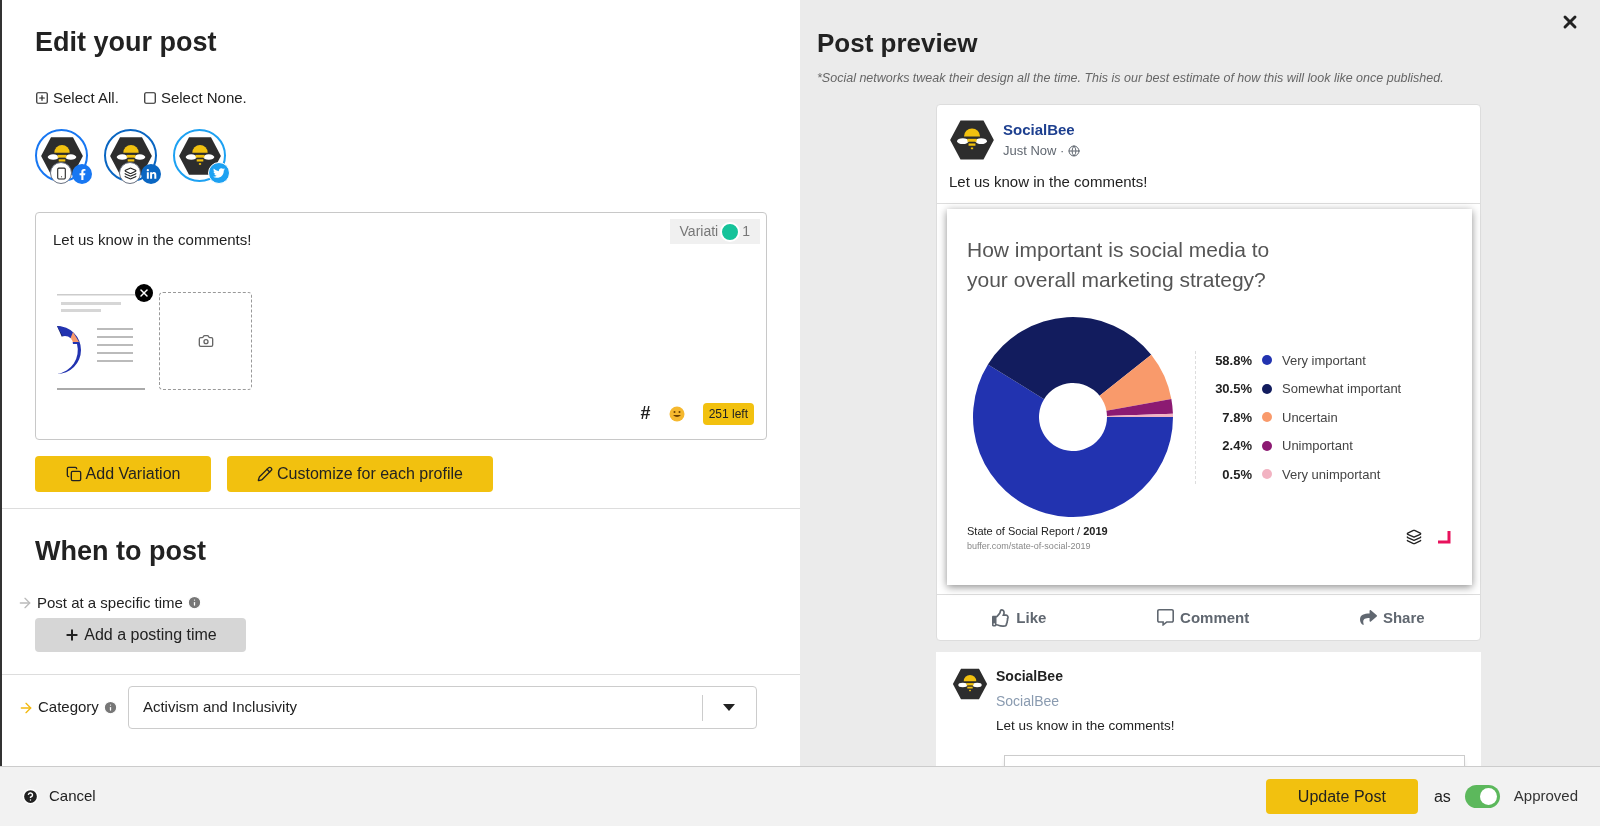 The height and width of the screenshot is (826, 1600). Describe the element at coordinates (1317, 446) in the screenshot. I see `legend-label: Unimportant` at that location.